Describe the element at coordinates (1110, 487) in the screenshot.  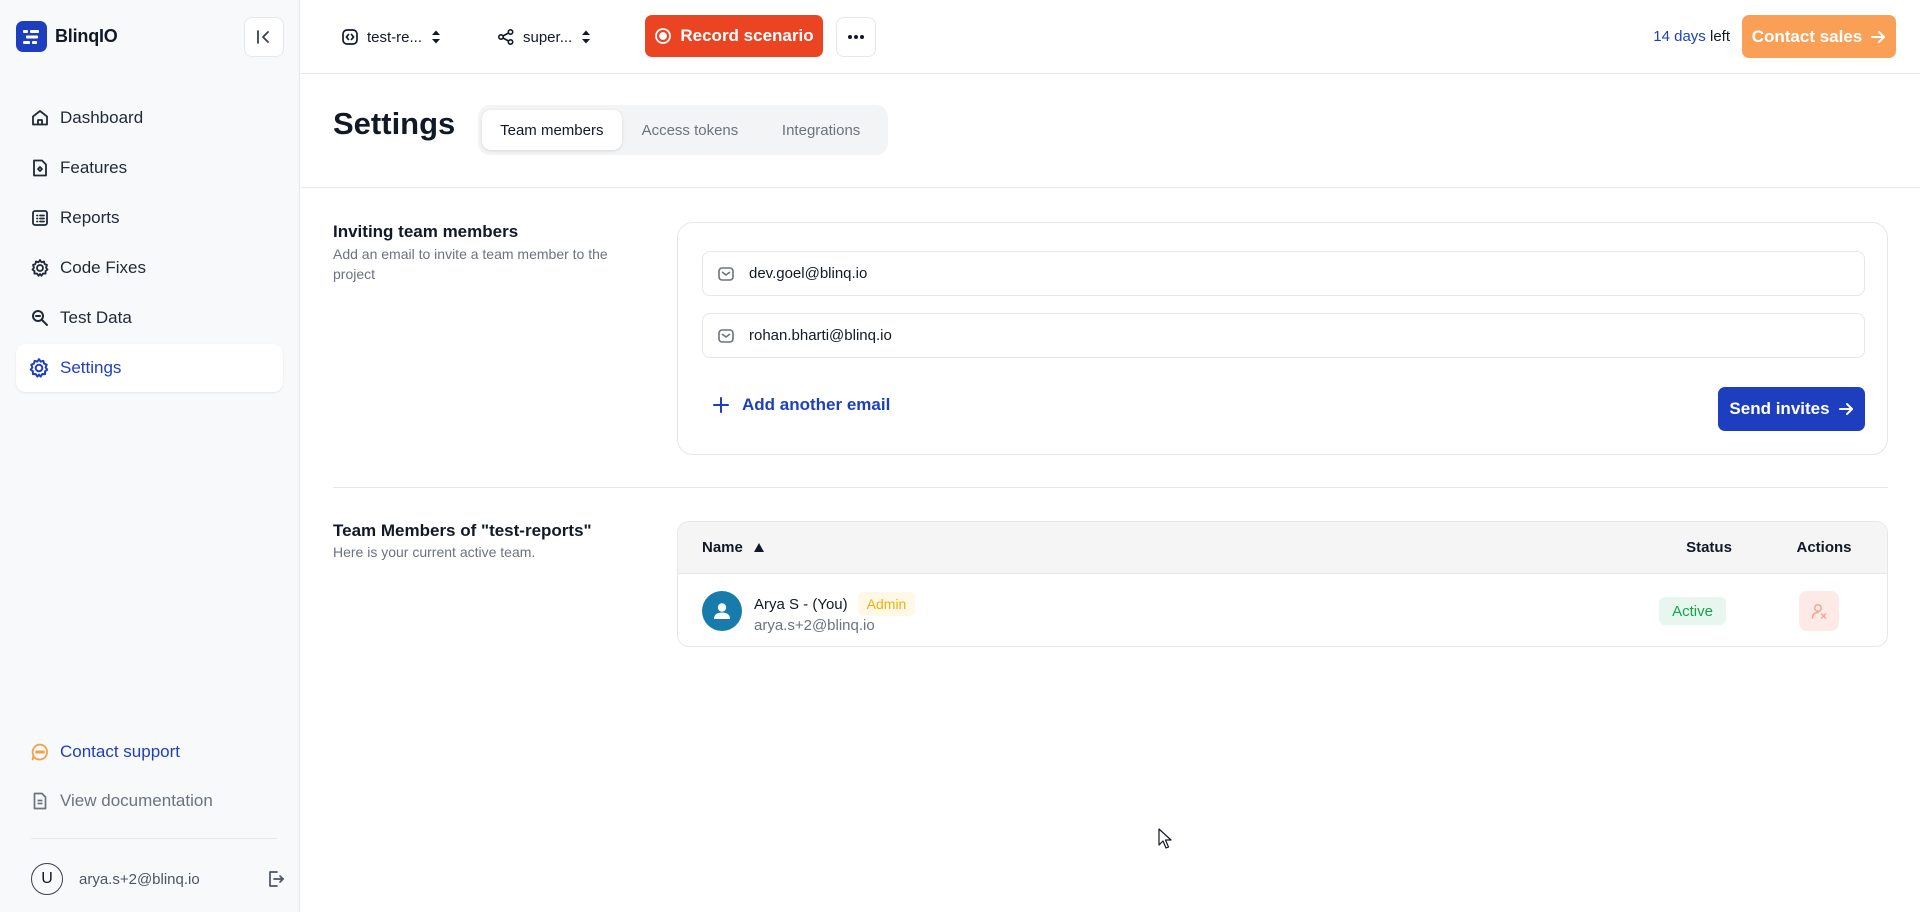
I see `section-divider` at that location.